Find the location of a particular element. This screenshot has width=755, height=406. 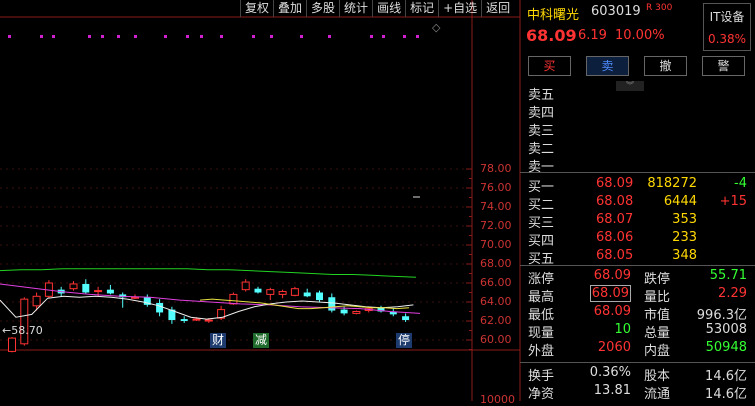

bid-volume: 348 is located at coordinates (684, 255).